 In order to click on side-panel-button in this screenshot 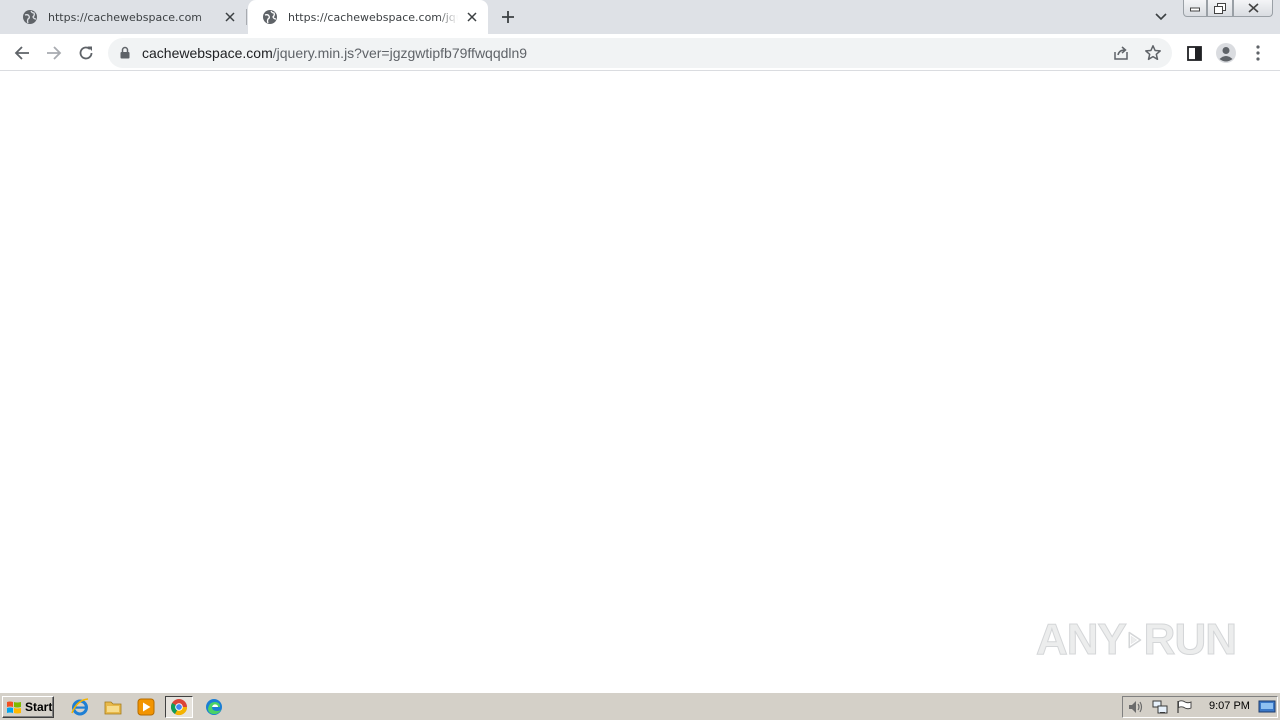, I will do `click(1194, 53)`.